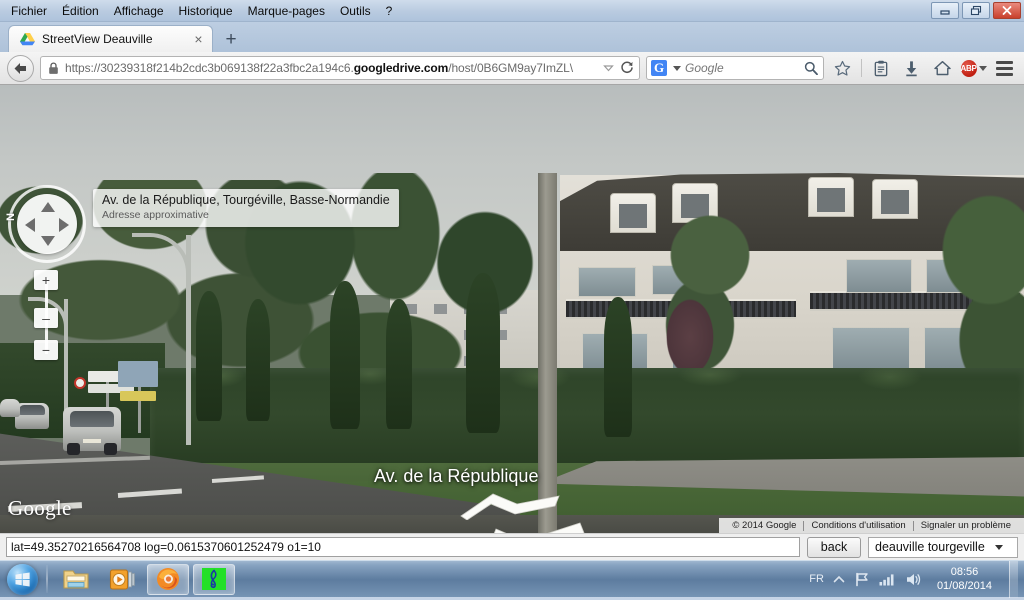 This screenshot has width=1024, height=600. I want to click on window-controls, so click(976, 10).